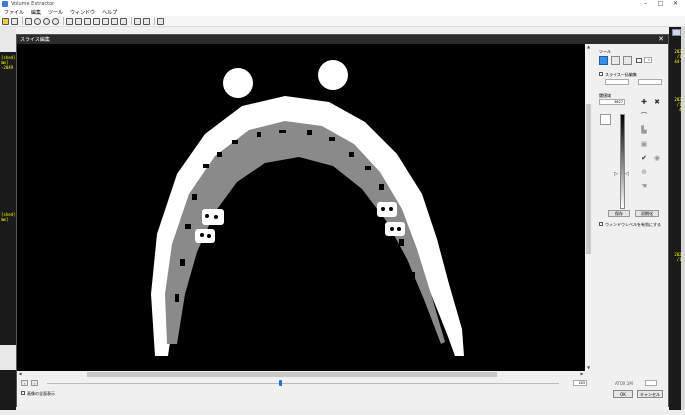  I want to click on ok-button: OK, so click(623, 394).